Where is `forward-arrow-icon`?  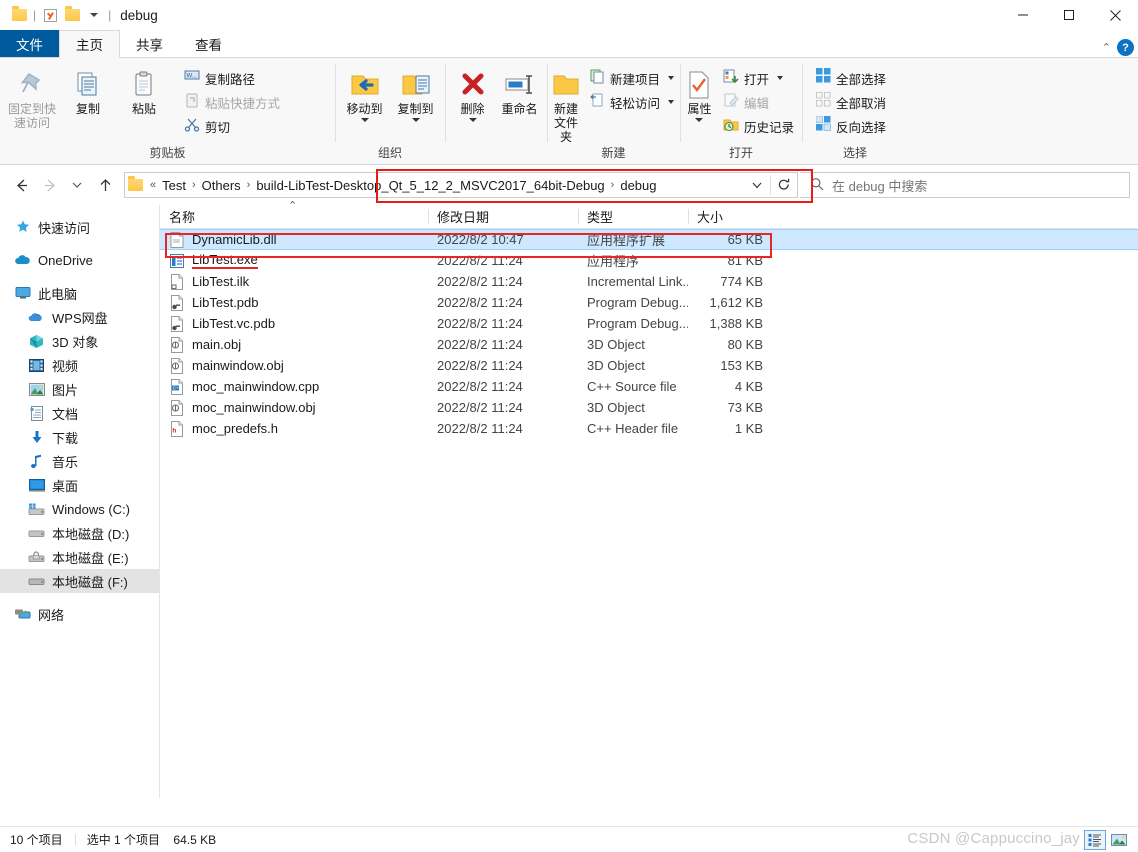
forward-arrow-icon is located at coordinates (49, 185).